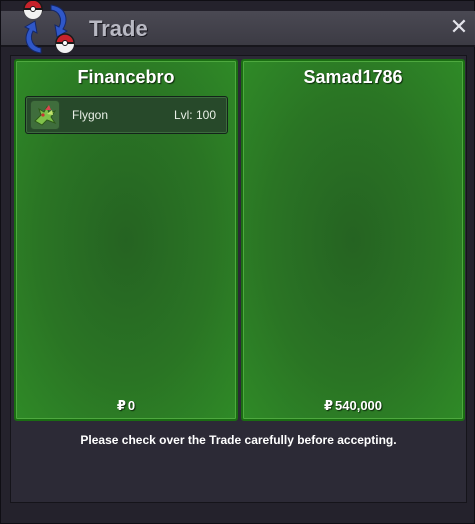  Describe the element at coordinates (131, 405) in the screenshot. I see `left-money-value: 0` at that location.